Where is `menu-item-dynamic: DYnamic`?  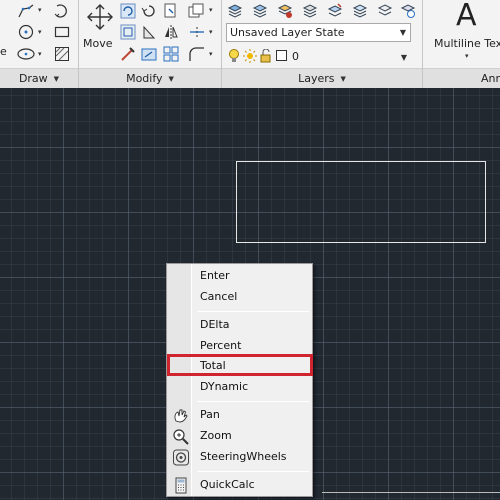
menu-item-dynamic: DYnamic is located at coordinates (240, 387).